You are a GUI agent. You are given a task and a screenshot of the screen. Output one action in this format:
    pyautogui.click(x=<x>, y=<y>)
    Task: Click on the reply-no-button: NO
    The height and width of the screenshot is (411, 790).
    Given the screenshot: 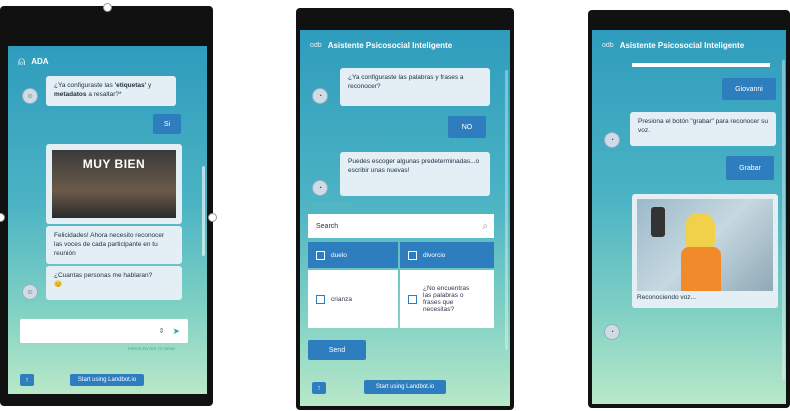 What is the action you would take?
    pyautogui.click(x=467, y=127)
    